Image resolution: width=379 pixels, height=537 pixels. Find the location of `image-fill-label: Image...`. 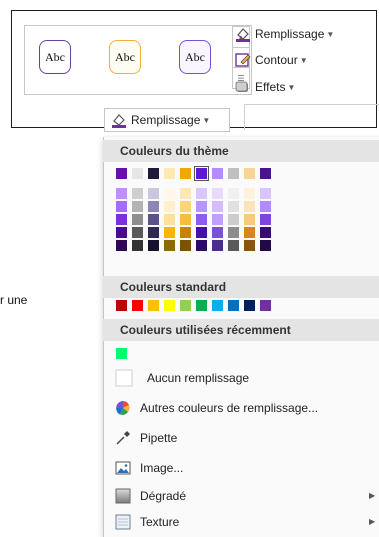

image-fill-label: Image... is located at coordinates (162, 468).